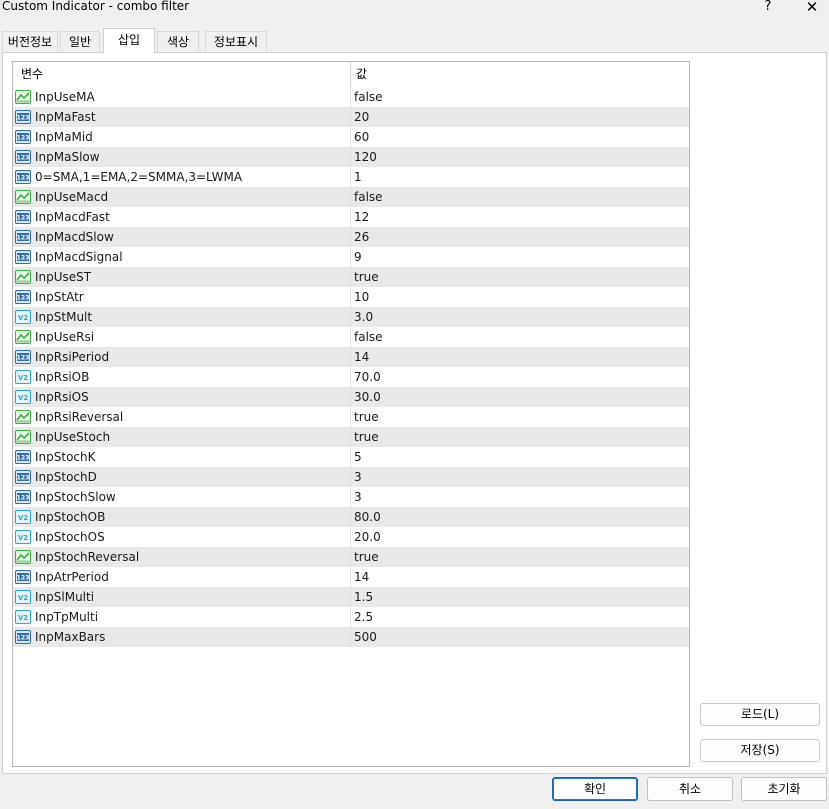 The image size is (829, 809). What do you see at coordinates (361, 137) in the screenshot?
I see `parameter-value: 60` at bounding box center [361, 137].